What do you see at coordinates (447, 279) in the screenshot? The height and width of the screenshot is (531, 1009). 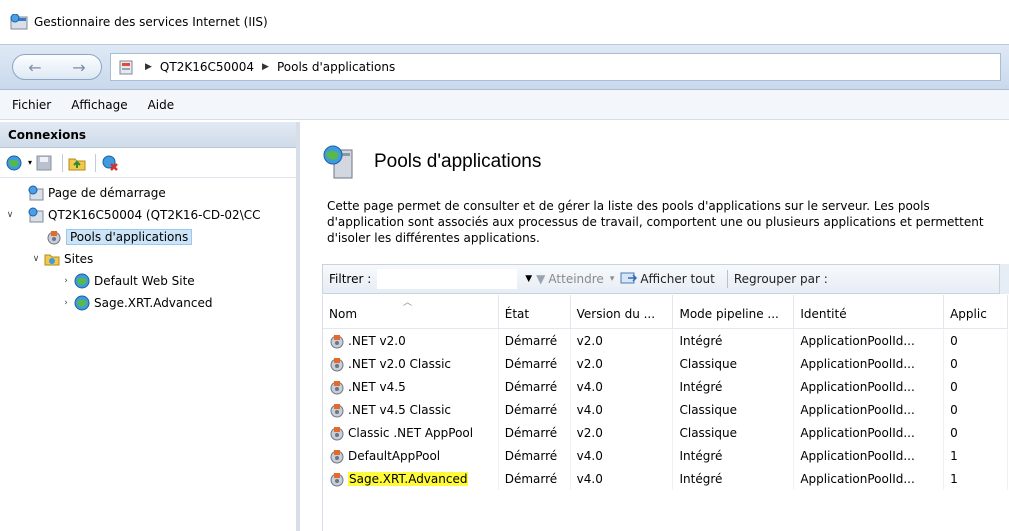 I see `filter-input` at bounding box center [447, 279].